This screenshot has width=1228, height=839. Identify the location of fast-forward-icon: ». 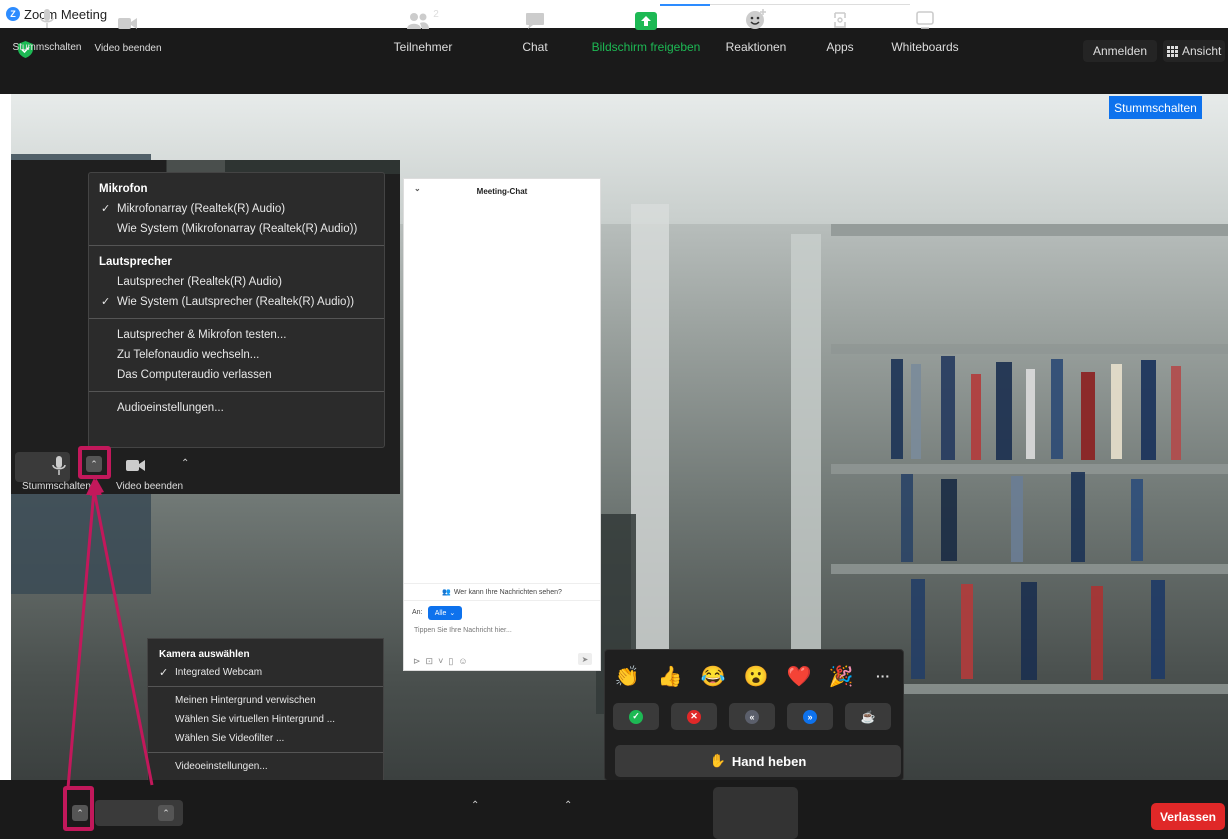
(810, 716).